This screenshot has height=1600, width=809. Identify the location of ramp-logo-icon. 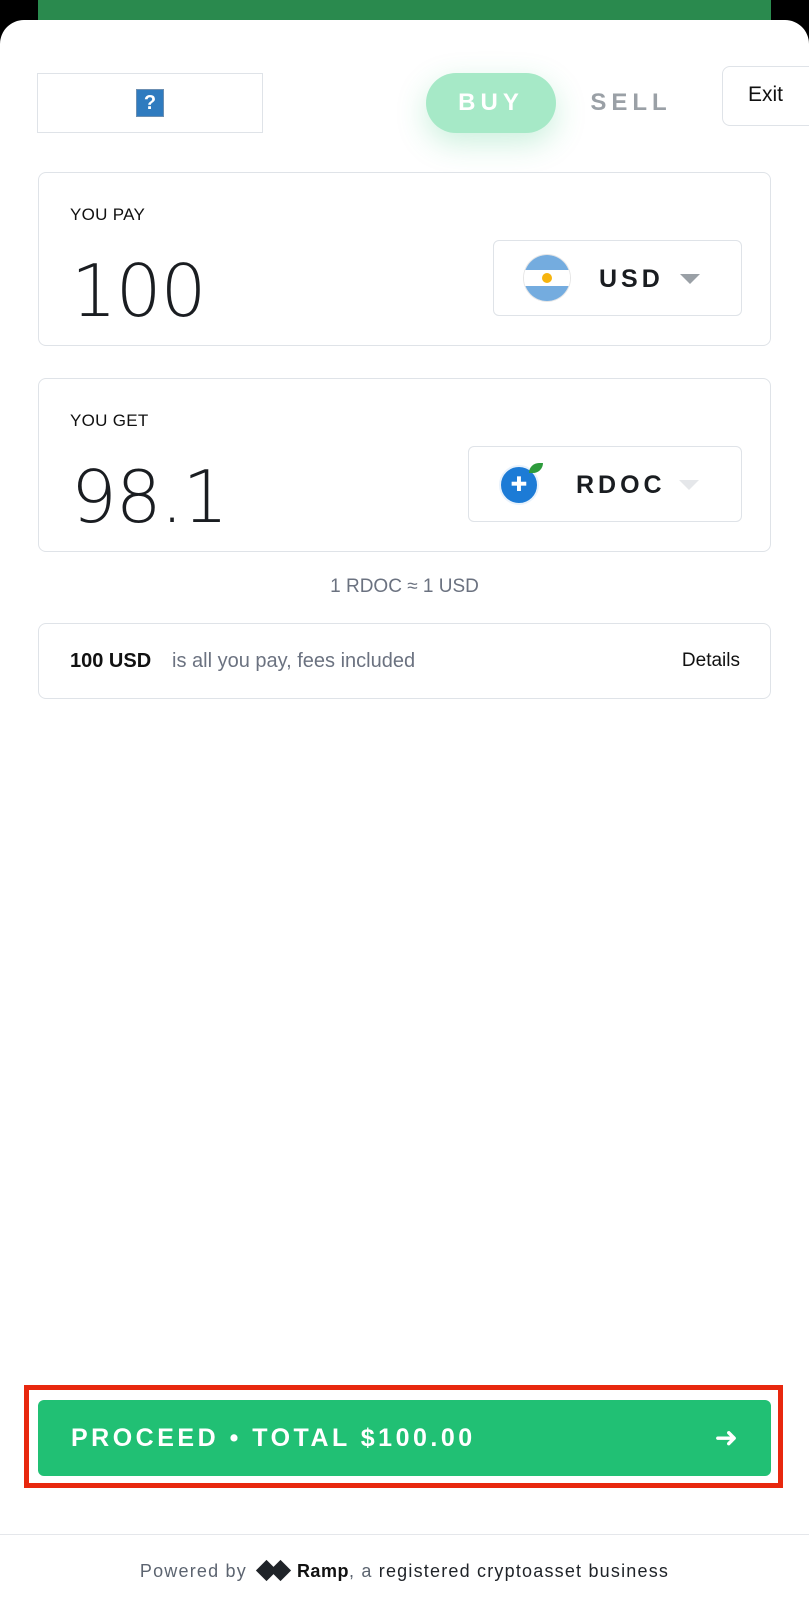
(274, 1571).